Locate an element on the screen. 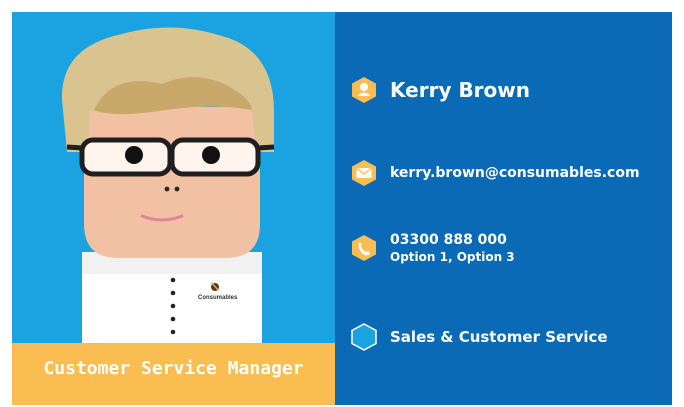 This screenshot has width=684, height=407. phone-icon is located at coordinates (364, 248).